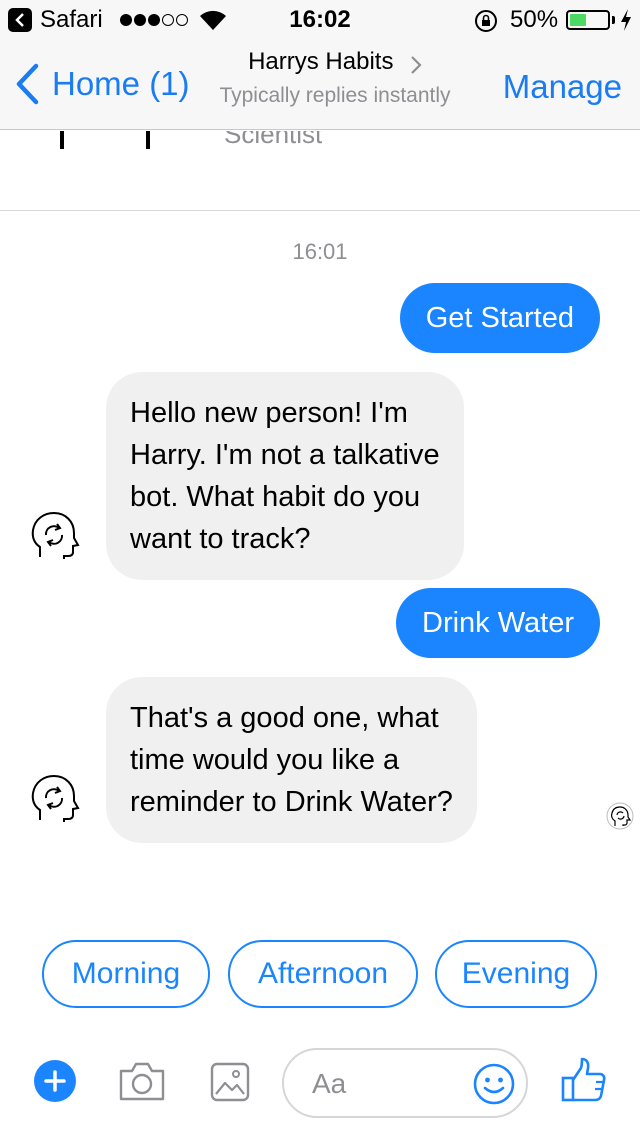 The height and width of the screenshot is (1136, 640). What do you see at coordinates (265, 760) in the screenshot?
I see `message-line: time would you like a` at bounding box center [265, 760].